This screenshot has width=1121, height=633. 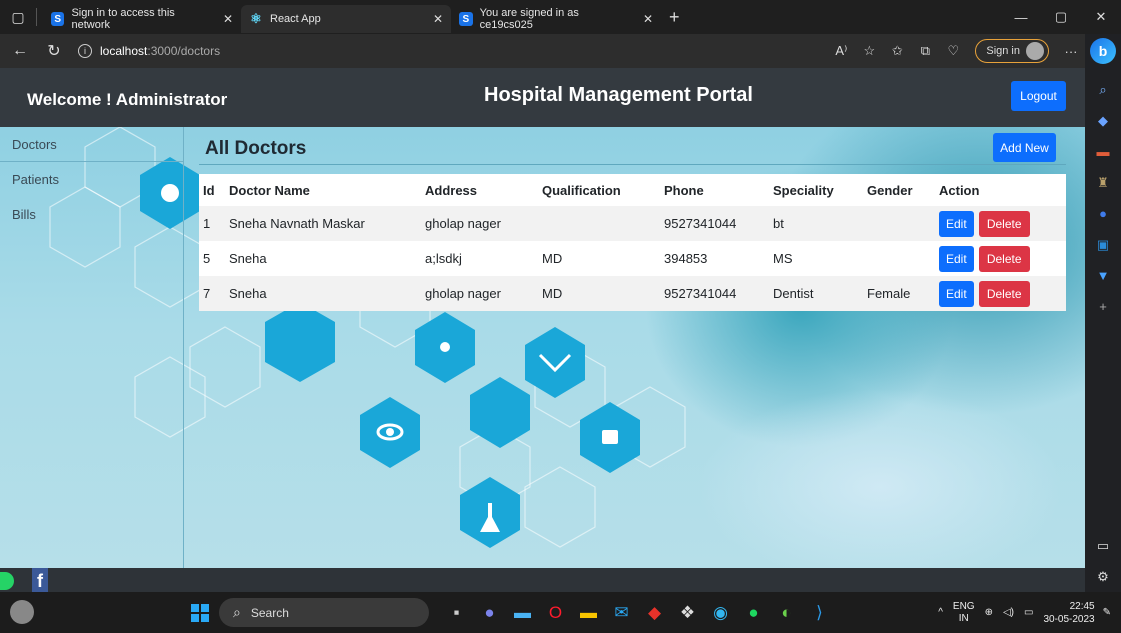 What do you see at coordinates (1038, 96) in the screenshot?
I see `logout-button: Logout` at bounding box center [1038, 96].